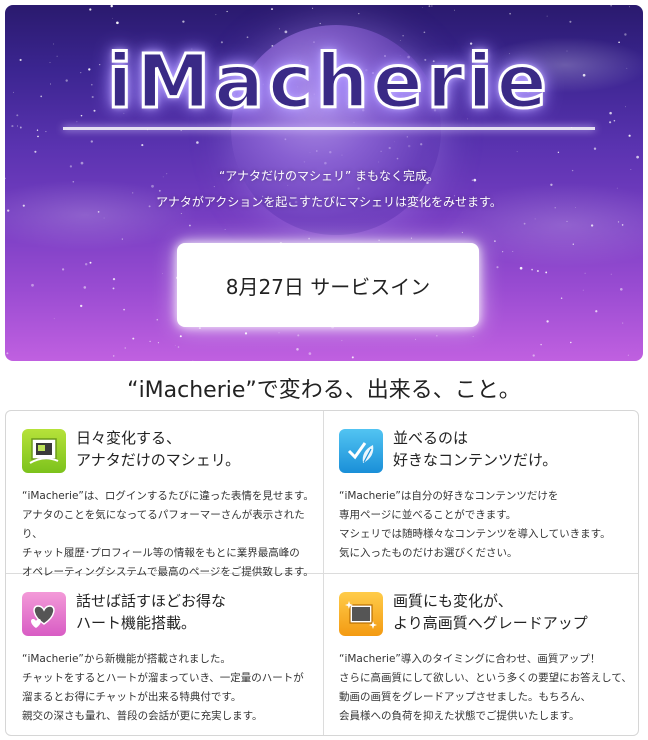  Describe the element at coordinates (329, 202) in the screenshot. I see `tagline-line2: アナタがアクションを起こすたびにマシェリは変化をみせます。` at that location.